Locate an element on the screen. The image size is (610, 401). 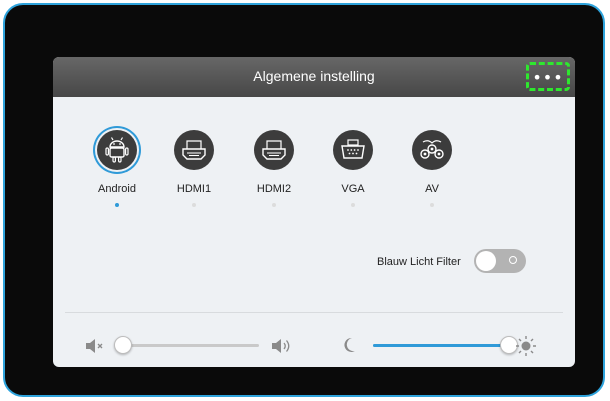
more-options-button: ••• is located at coordinates (548, 76).